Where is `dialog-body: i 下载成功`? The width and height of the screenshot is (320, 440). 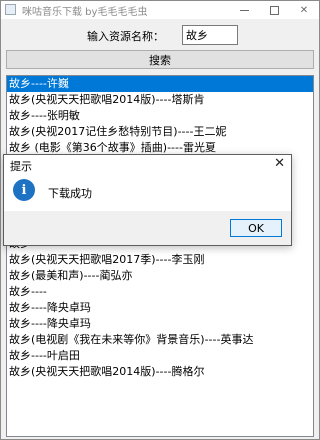 dialog-body: i 下载成功 is located at coordinates (147, 192).